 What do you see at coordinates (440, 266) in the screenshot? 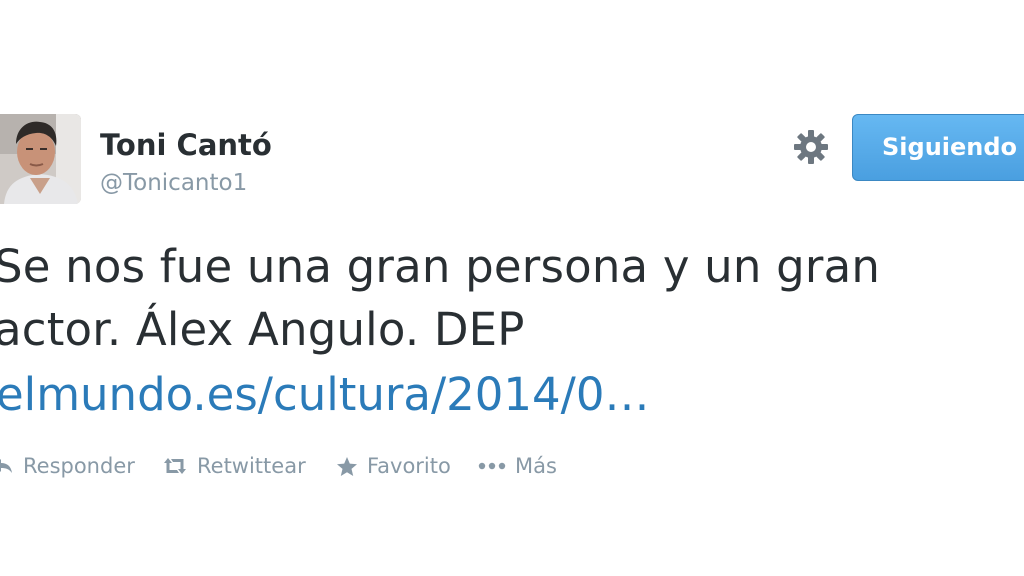
I see `tweet-text-line-1: Se nos fue una gran persona y un gran` at bounding box center [440, 266].